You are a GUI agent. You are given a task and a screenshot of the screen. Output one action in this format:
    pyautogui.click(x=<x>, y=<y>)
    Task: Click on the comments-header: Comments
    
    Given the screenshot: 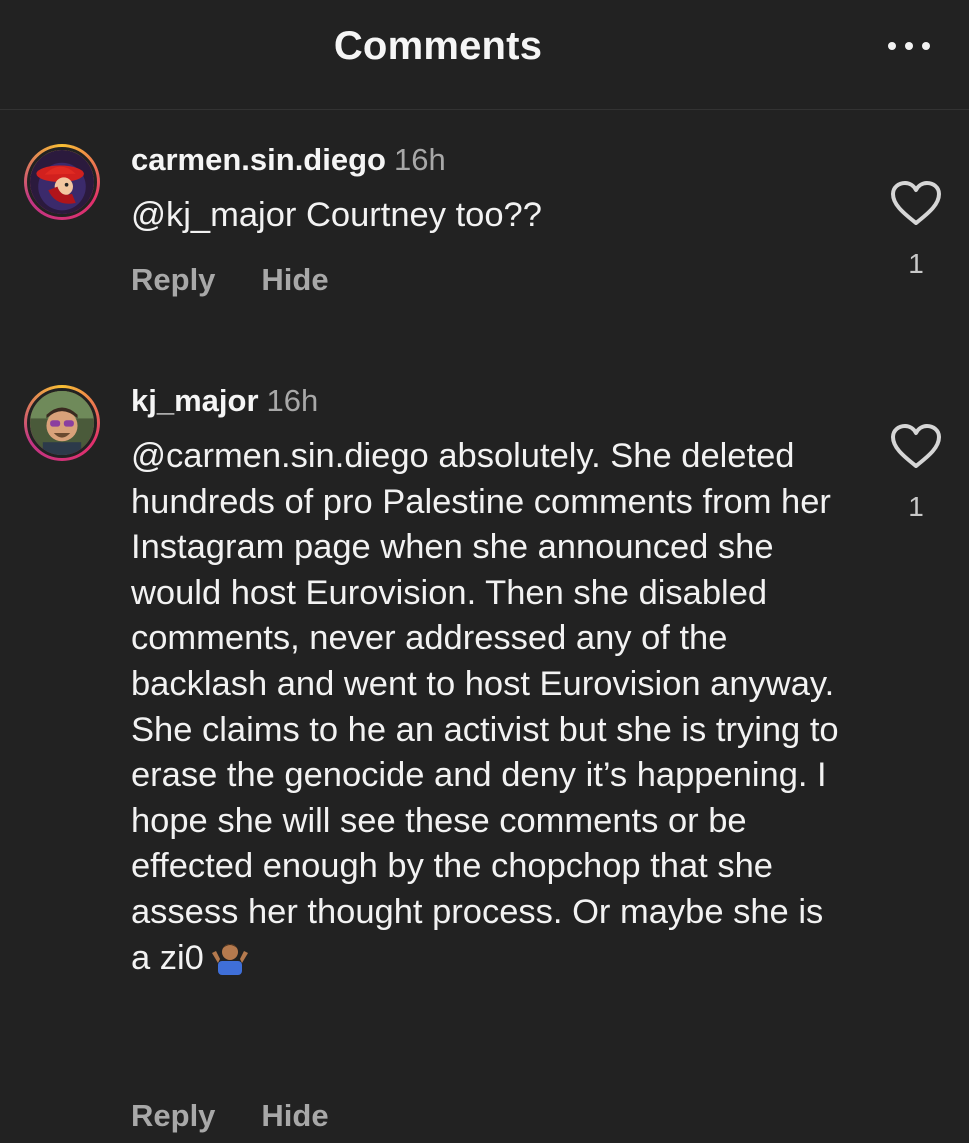 What is the action you would take?
    pyautogui.click(x=484, y=55)
    